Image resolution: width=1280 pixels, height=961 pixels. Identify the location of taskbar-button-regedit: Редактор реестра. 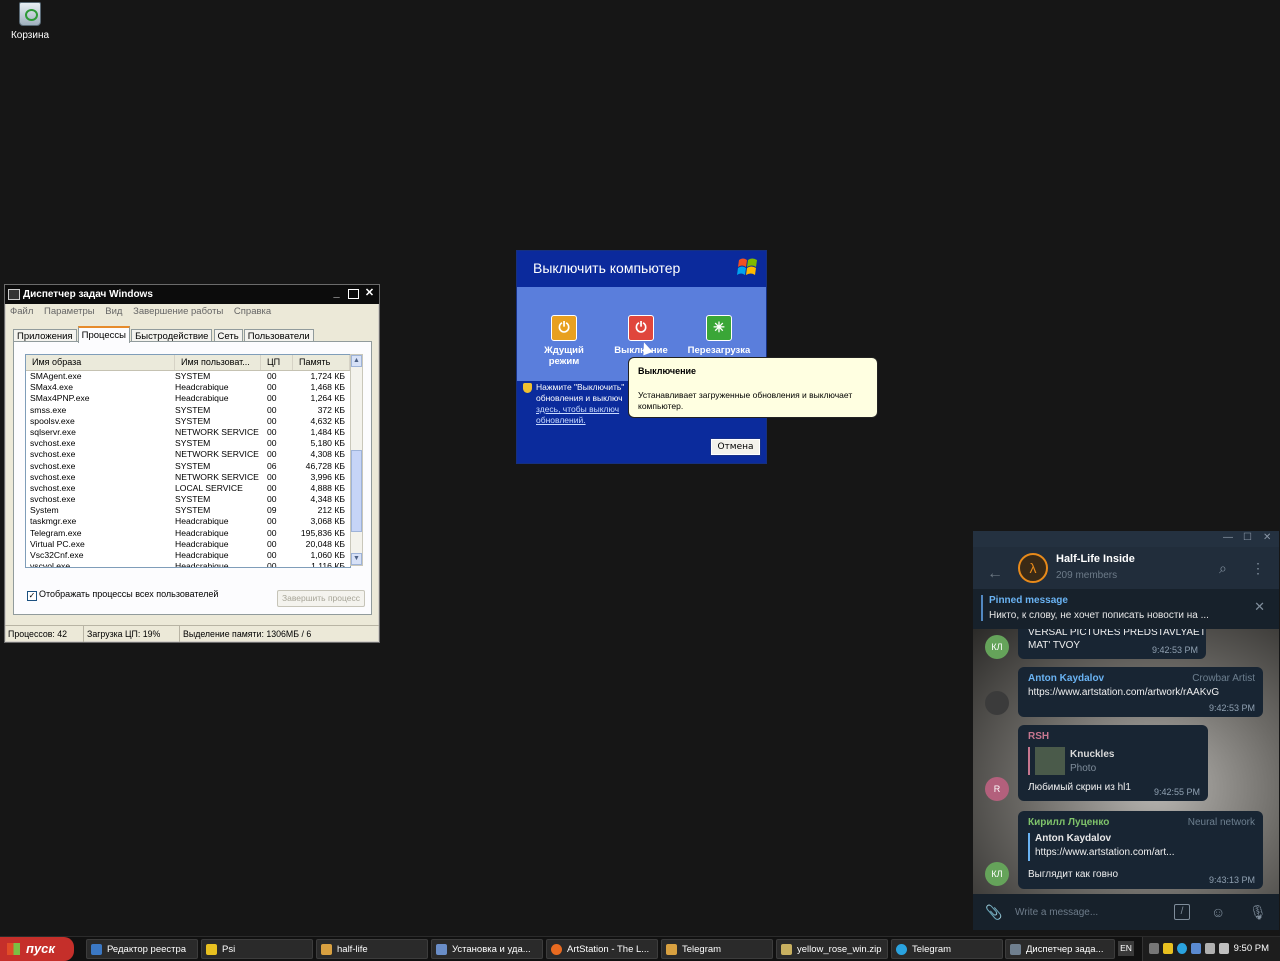
(142, 949).